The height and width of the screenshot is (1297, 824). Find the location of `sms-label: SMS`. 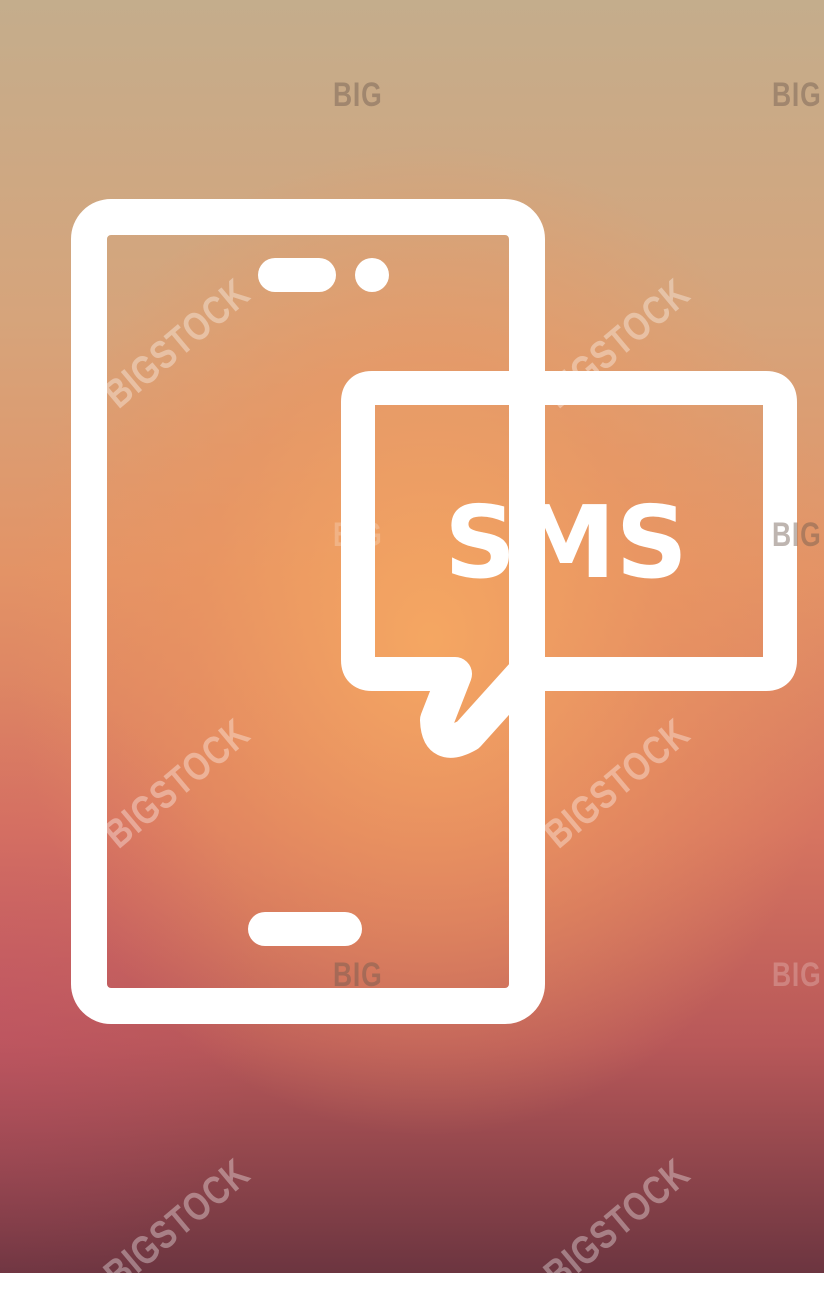

sms-label: SMS is located at coordinates (566, 542).